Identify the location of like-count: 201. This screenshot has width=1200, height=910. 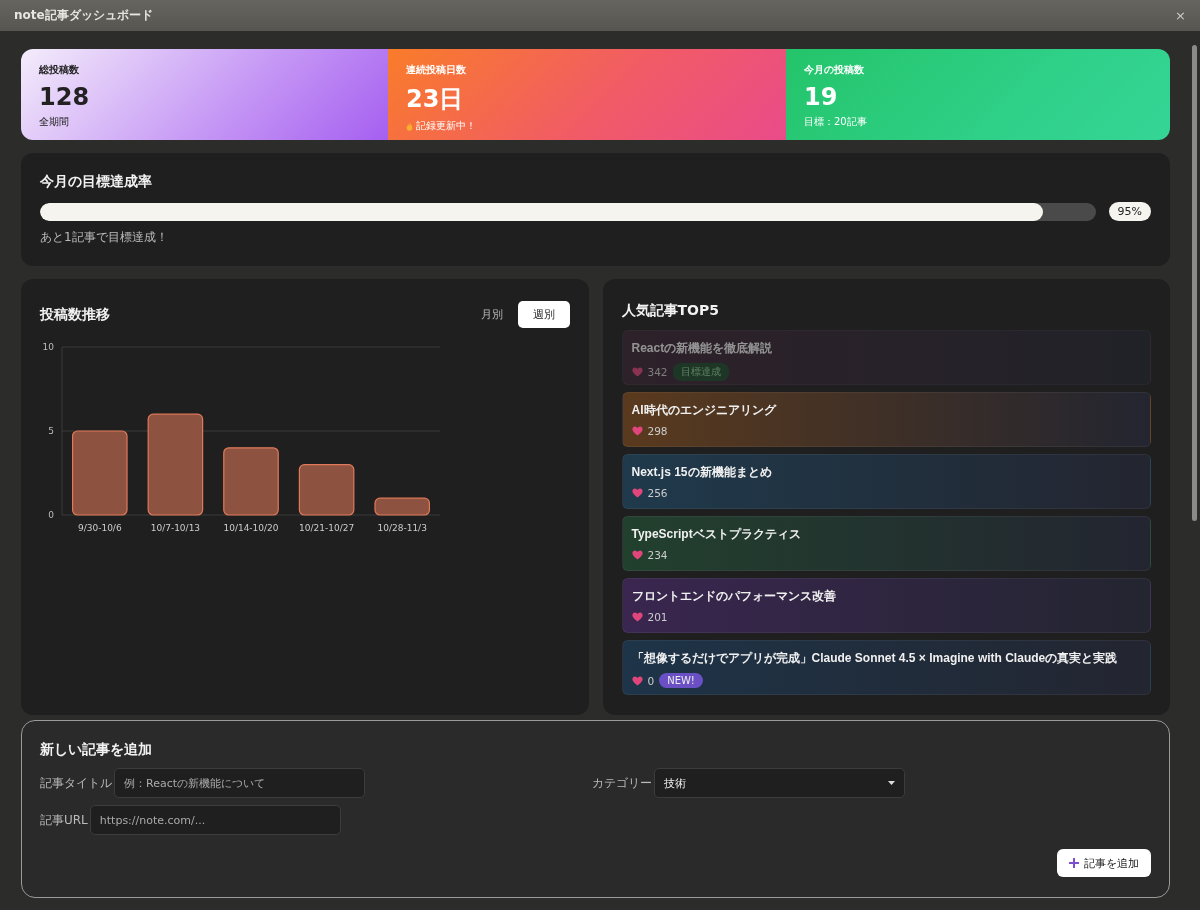
(657, 617).